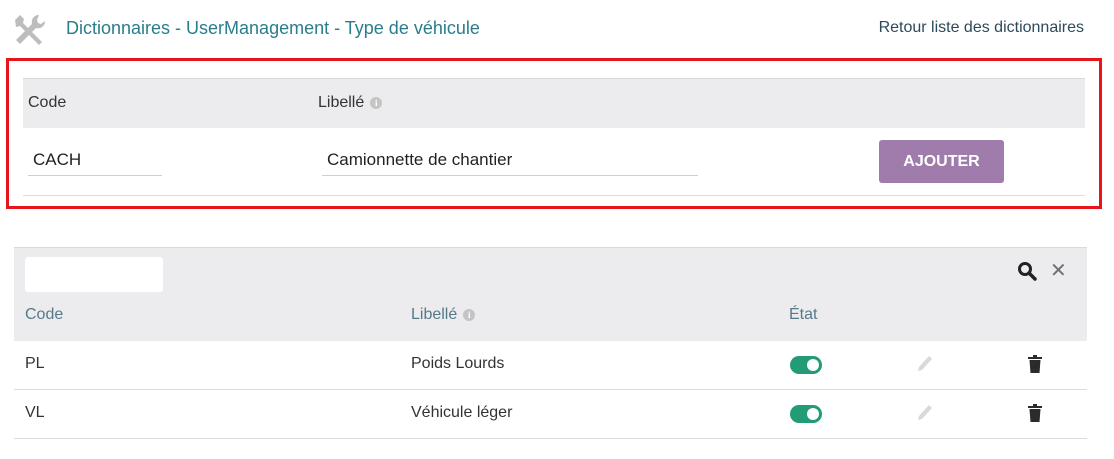  What do you see at coordinates (94, 274) in the screenshot?
I see `filter-input` at bounding box center [94, 274].